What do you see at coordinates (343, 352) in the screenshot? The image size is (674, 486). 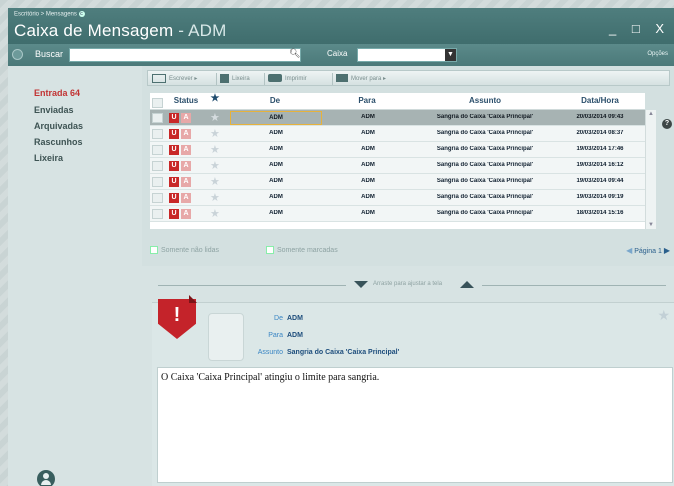 I see `assunto-value: Sangria do Caixa 'Caixa Principal'` at bounding box center [343, 352].